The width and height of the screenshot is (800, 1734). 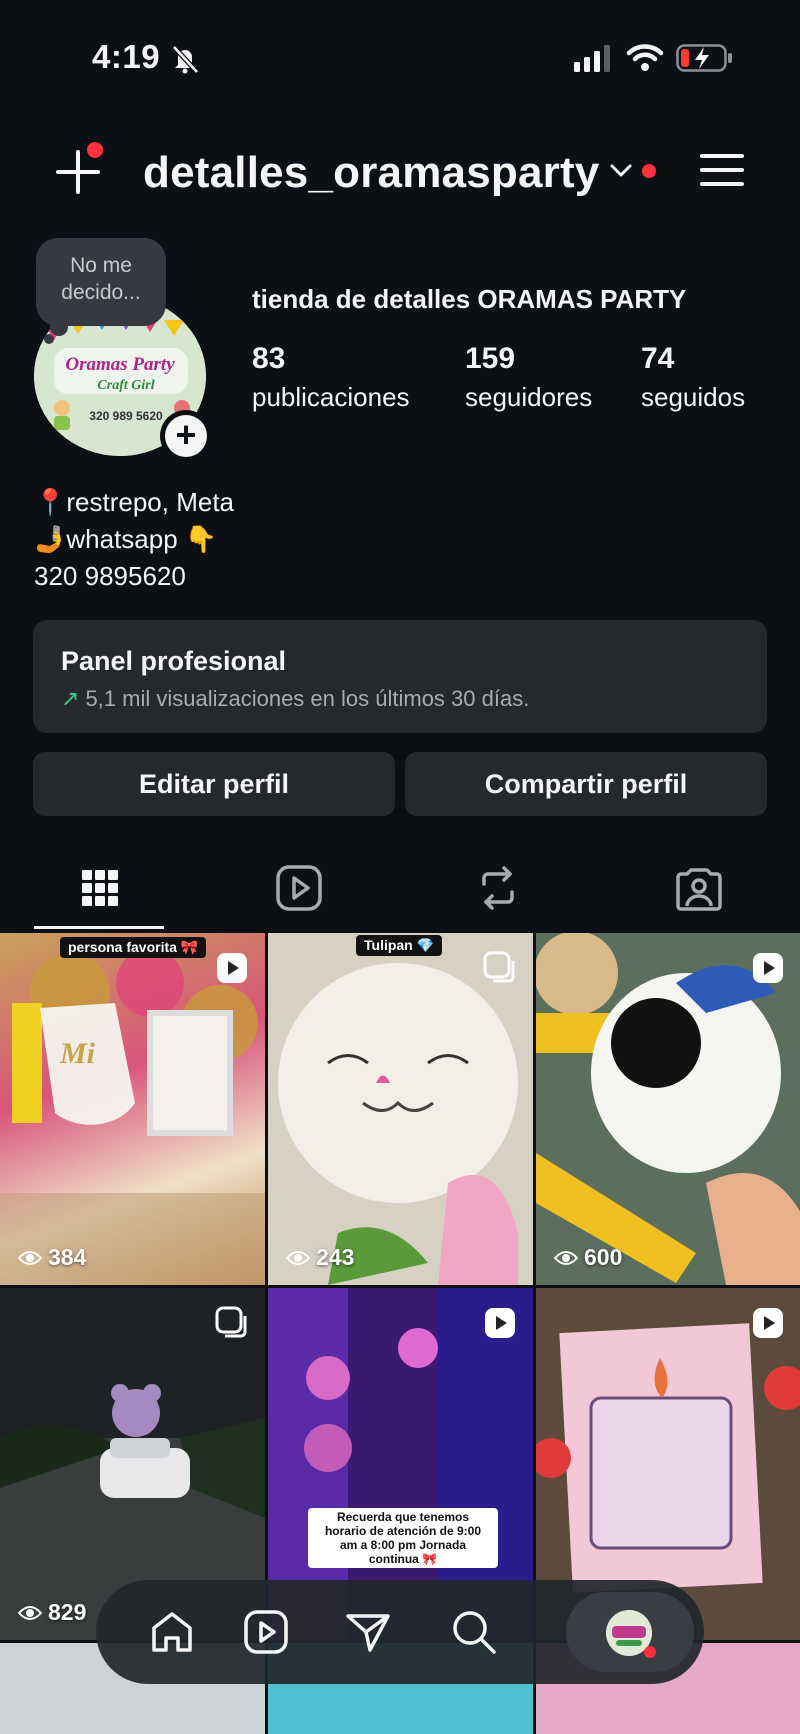 I want to click on share-profile-button: Compartir perfil, so click(x=586, y=784).